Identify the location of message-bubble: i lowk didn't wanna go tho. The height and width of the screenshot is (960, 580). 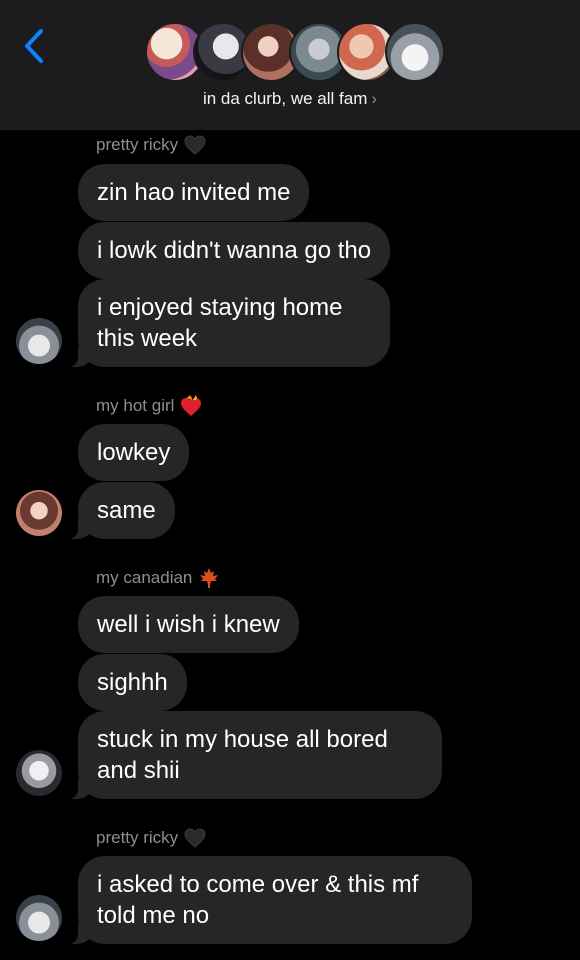
(234, 250).